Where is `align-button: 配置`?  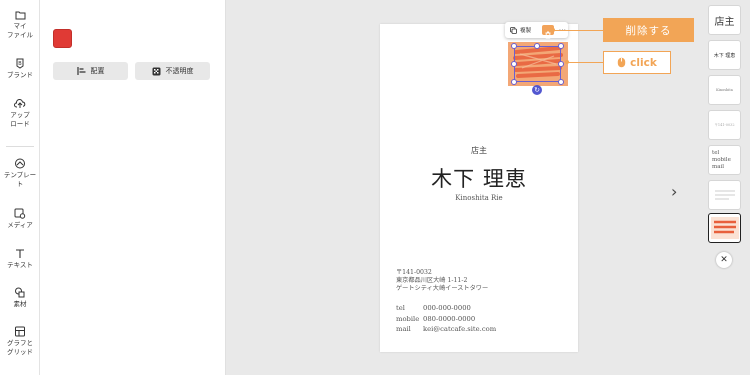
align-button: 配置 is located at coordinates (90, 71).